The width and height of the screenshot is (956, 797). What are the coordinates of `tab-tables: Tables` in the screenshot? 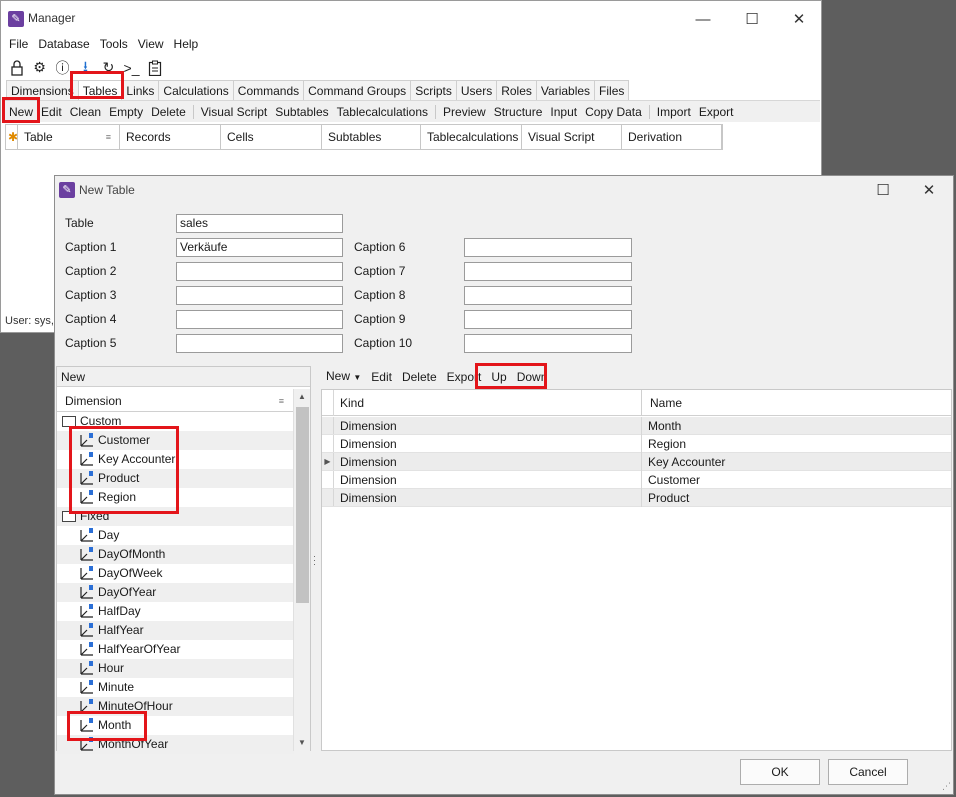 It's located at (100, 90).